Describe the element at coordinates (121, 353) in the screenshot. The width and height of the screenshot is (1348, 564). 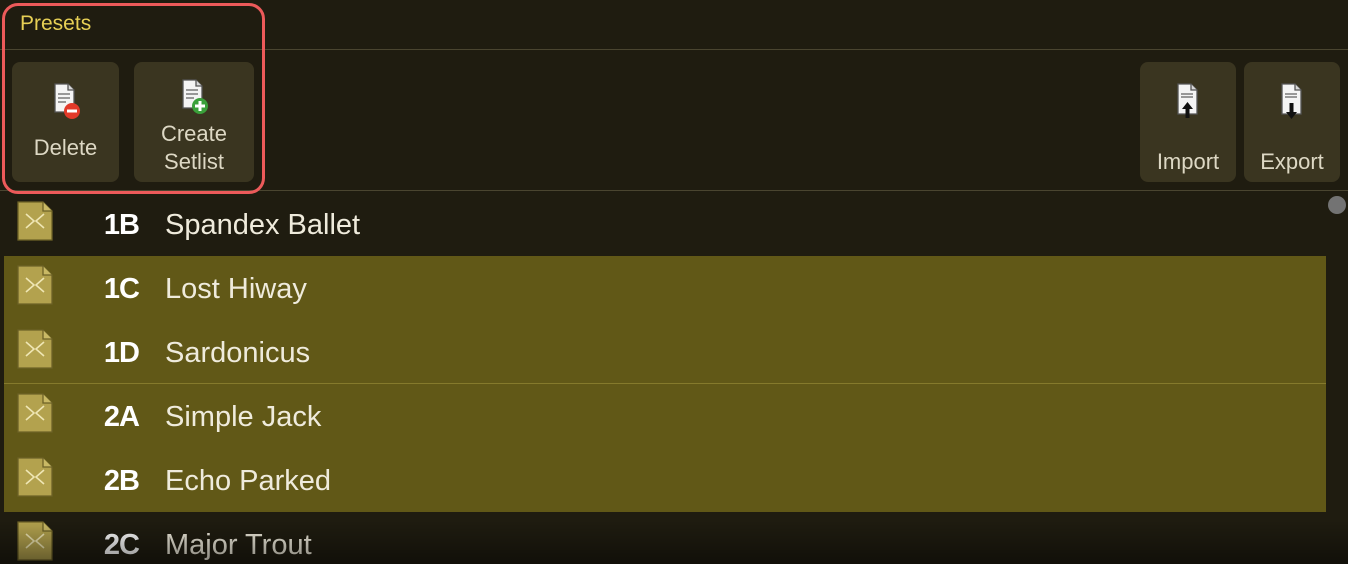
I see `preset-code: 1D` at that location.